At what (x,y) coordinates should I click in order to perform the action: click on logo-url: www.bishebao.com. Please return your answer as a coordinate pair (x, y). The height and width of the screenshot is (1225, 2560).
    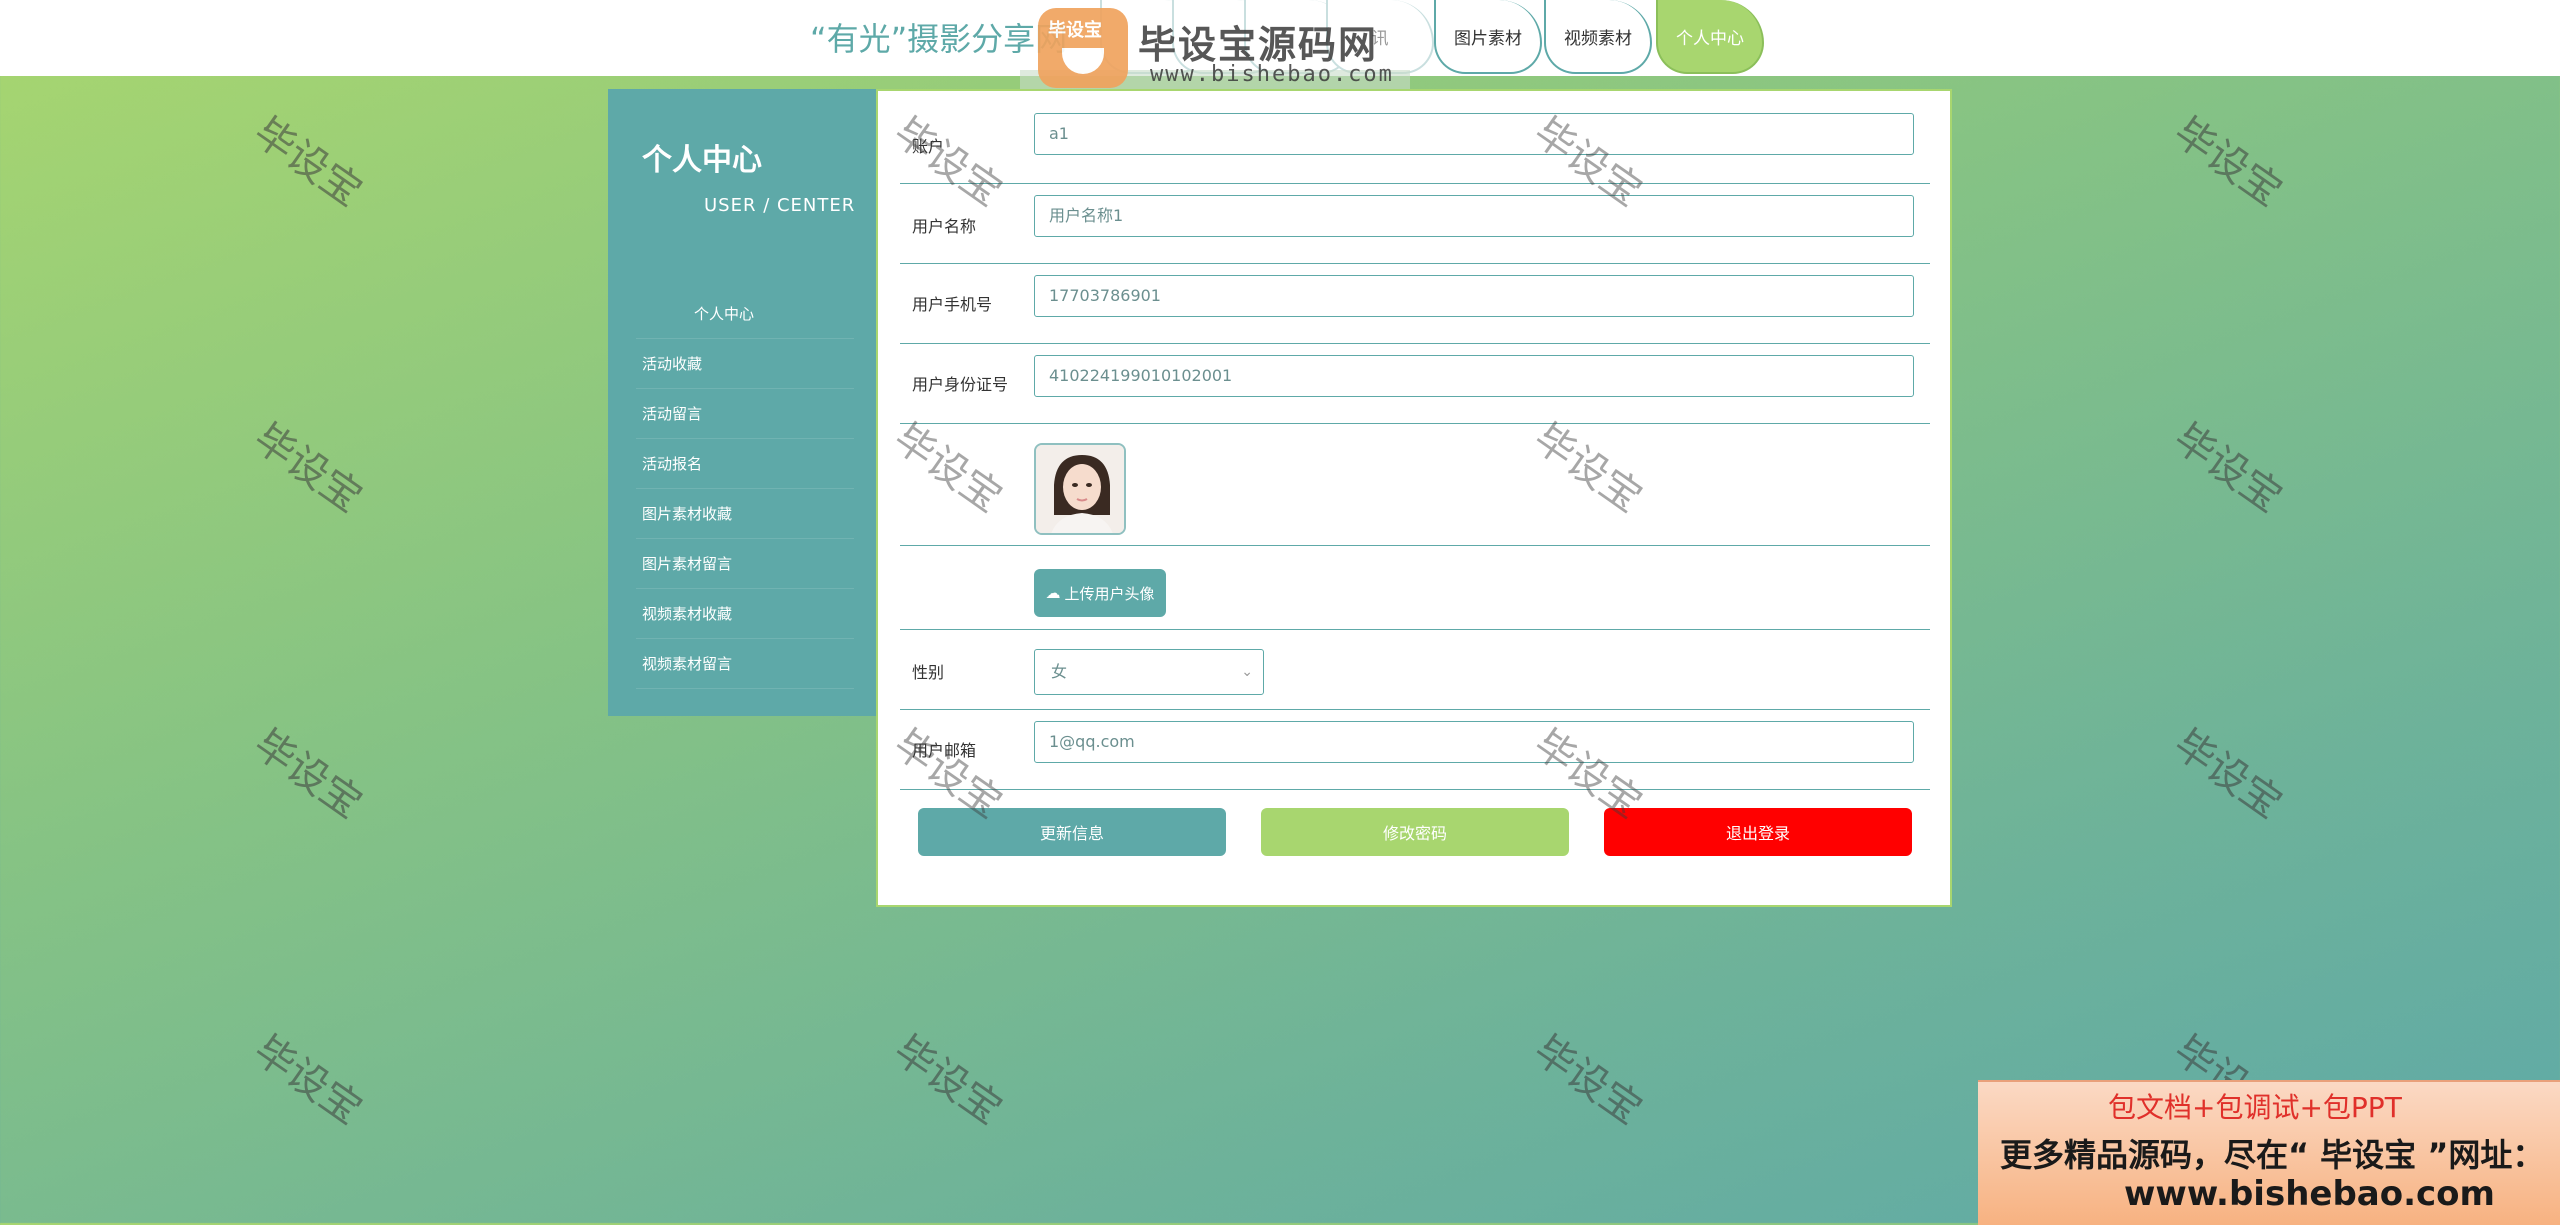
    Looking at the image, I should click on (1272, 74).